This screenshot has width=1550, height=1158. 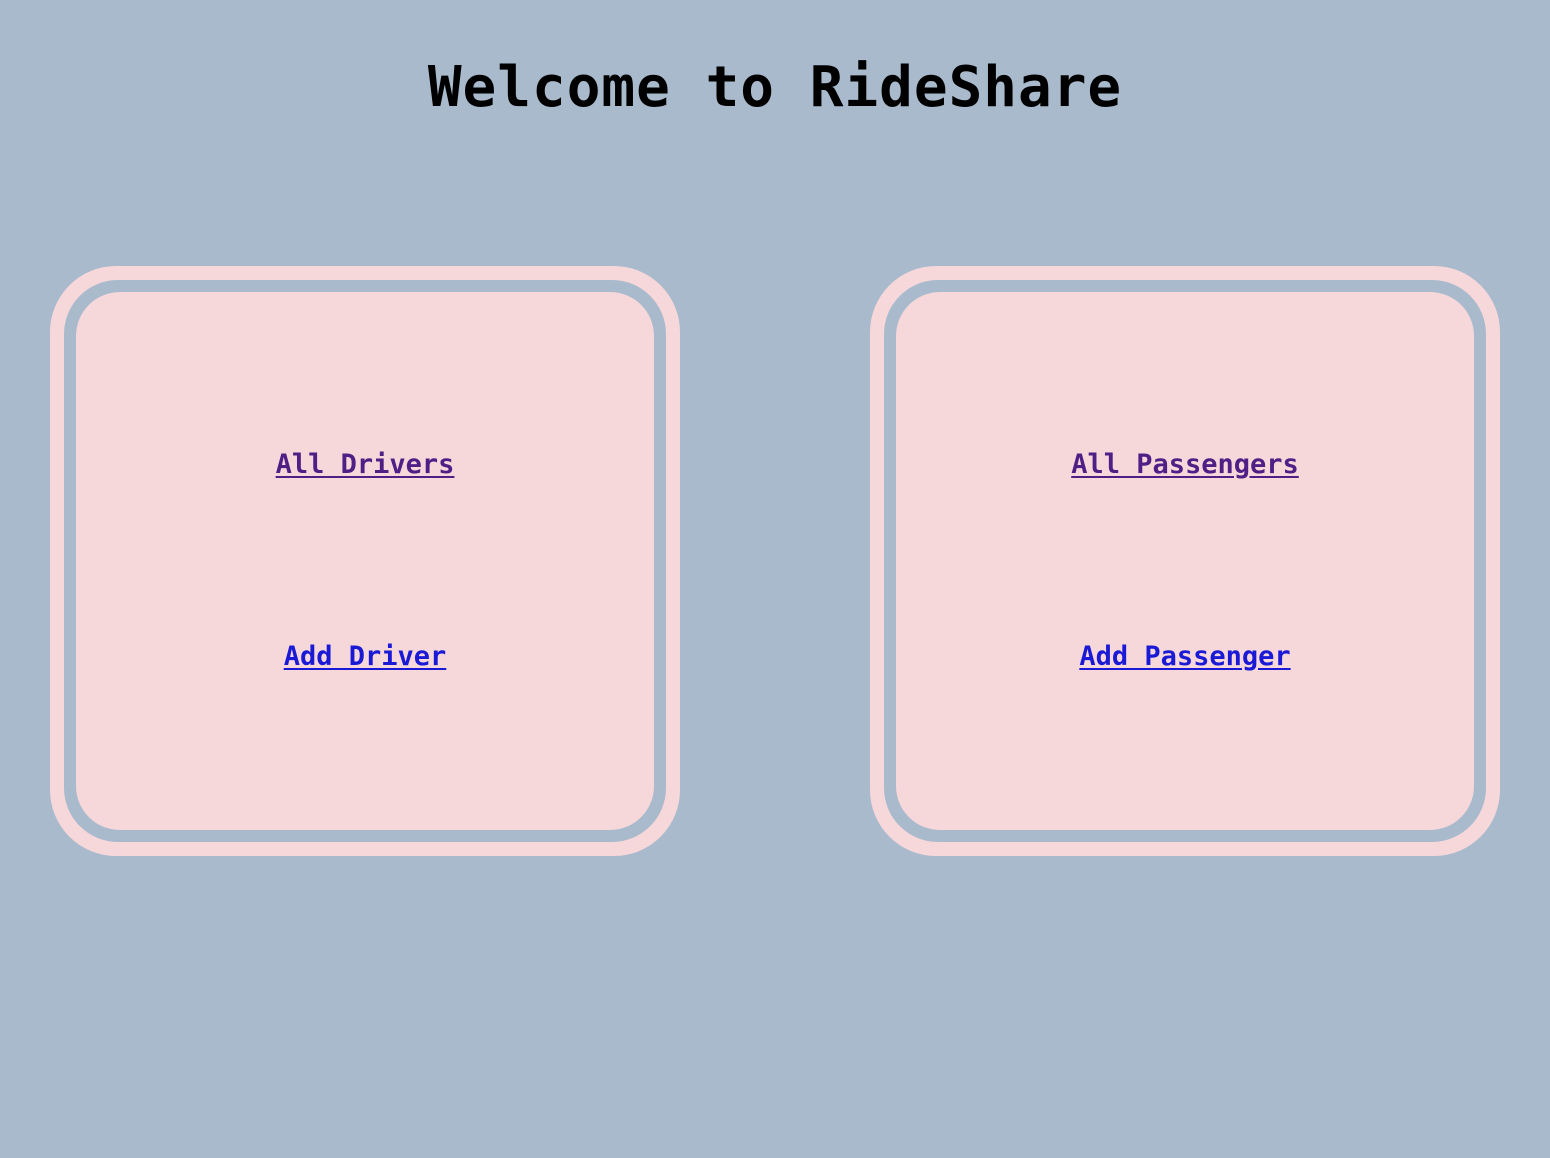 What do you see at coordinates (365, 465) in the screenshot?
I see `all-drivers-link: All Drivers` at bounding box center [365, 465].